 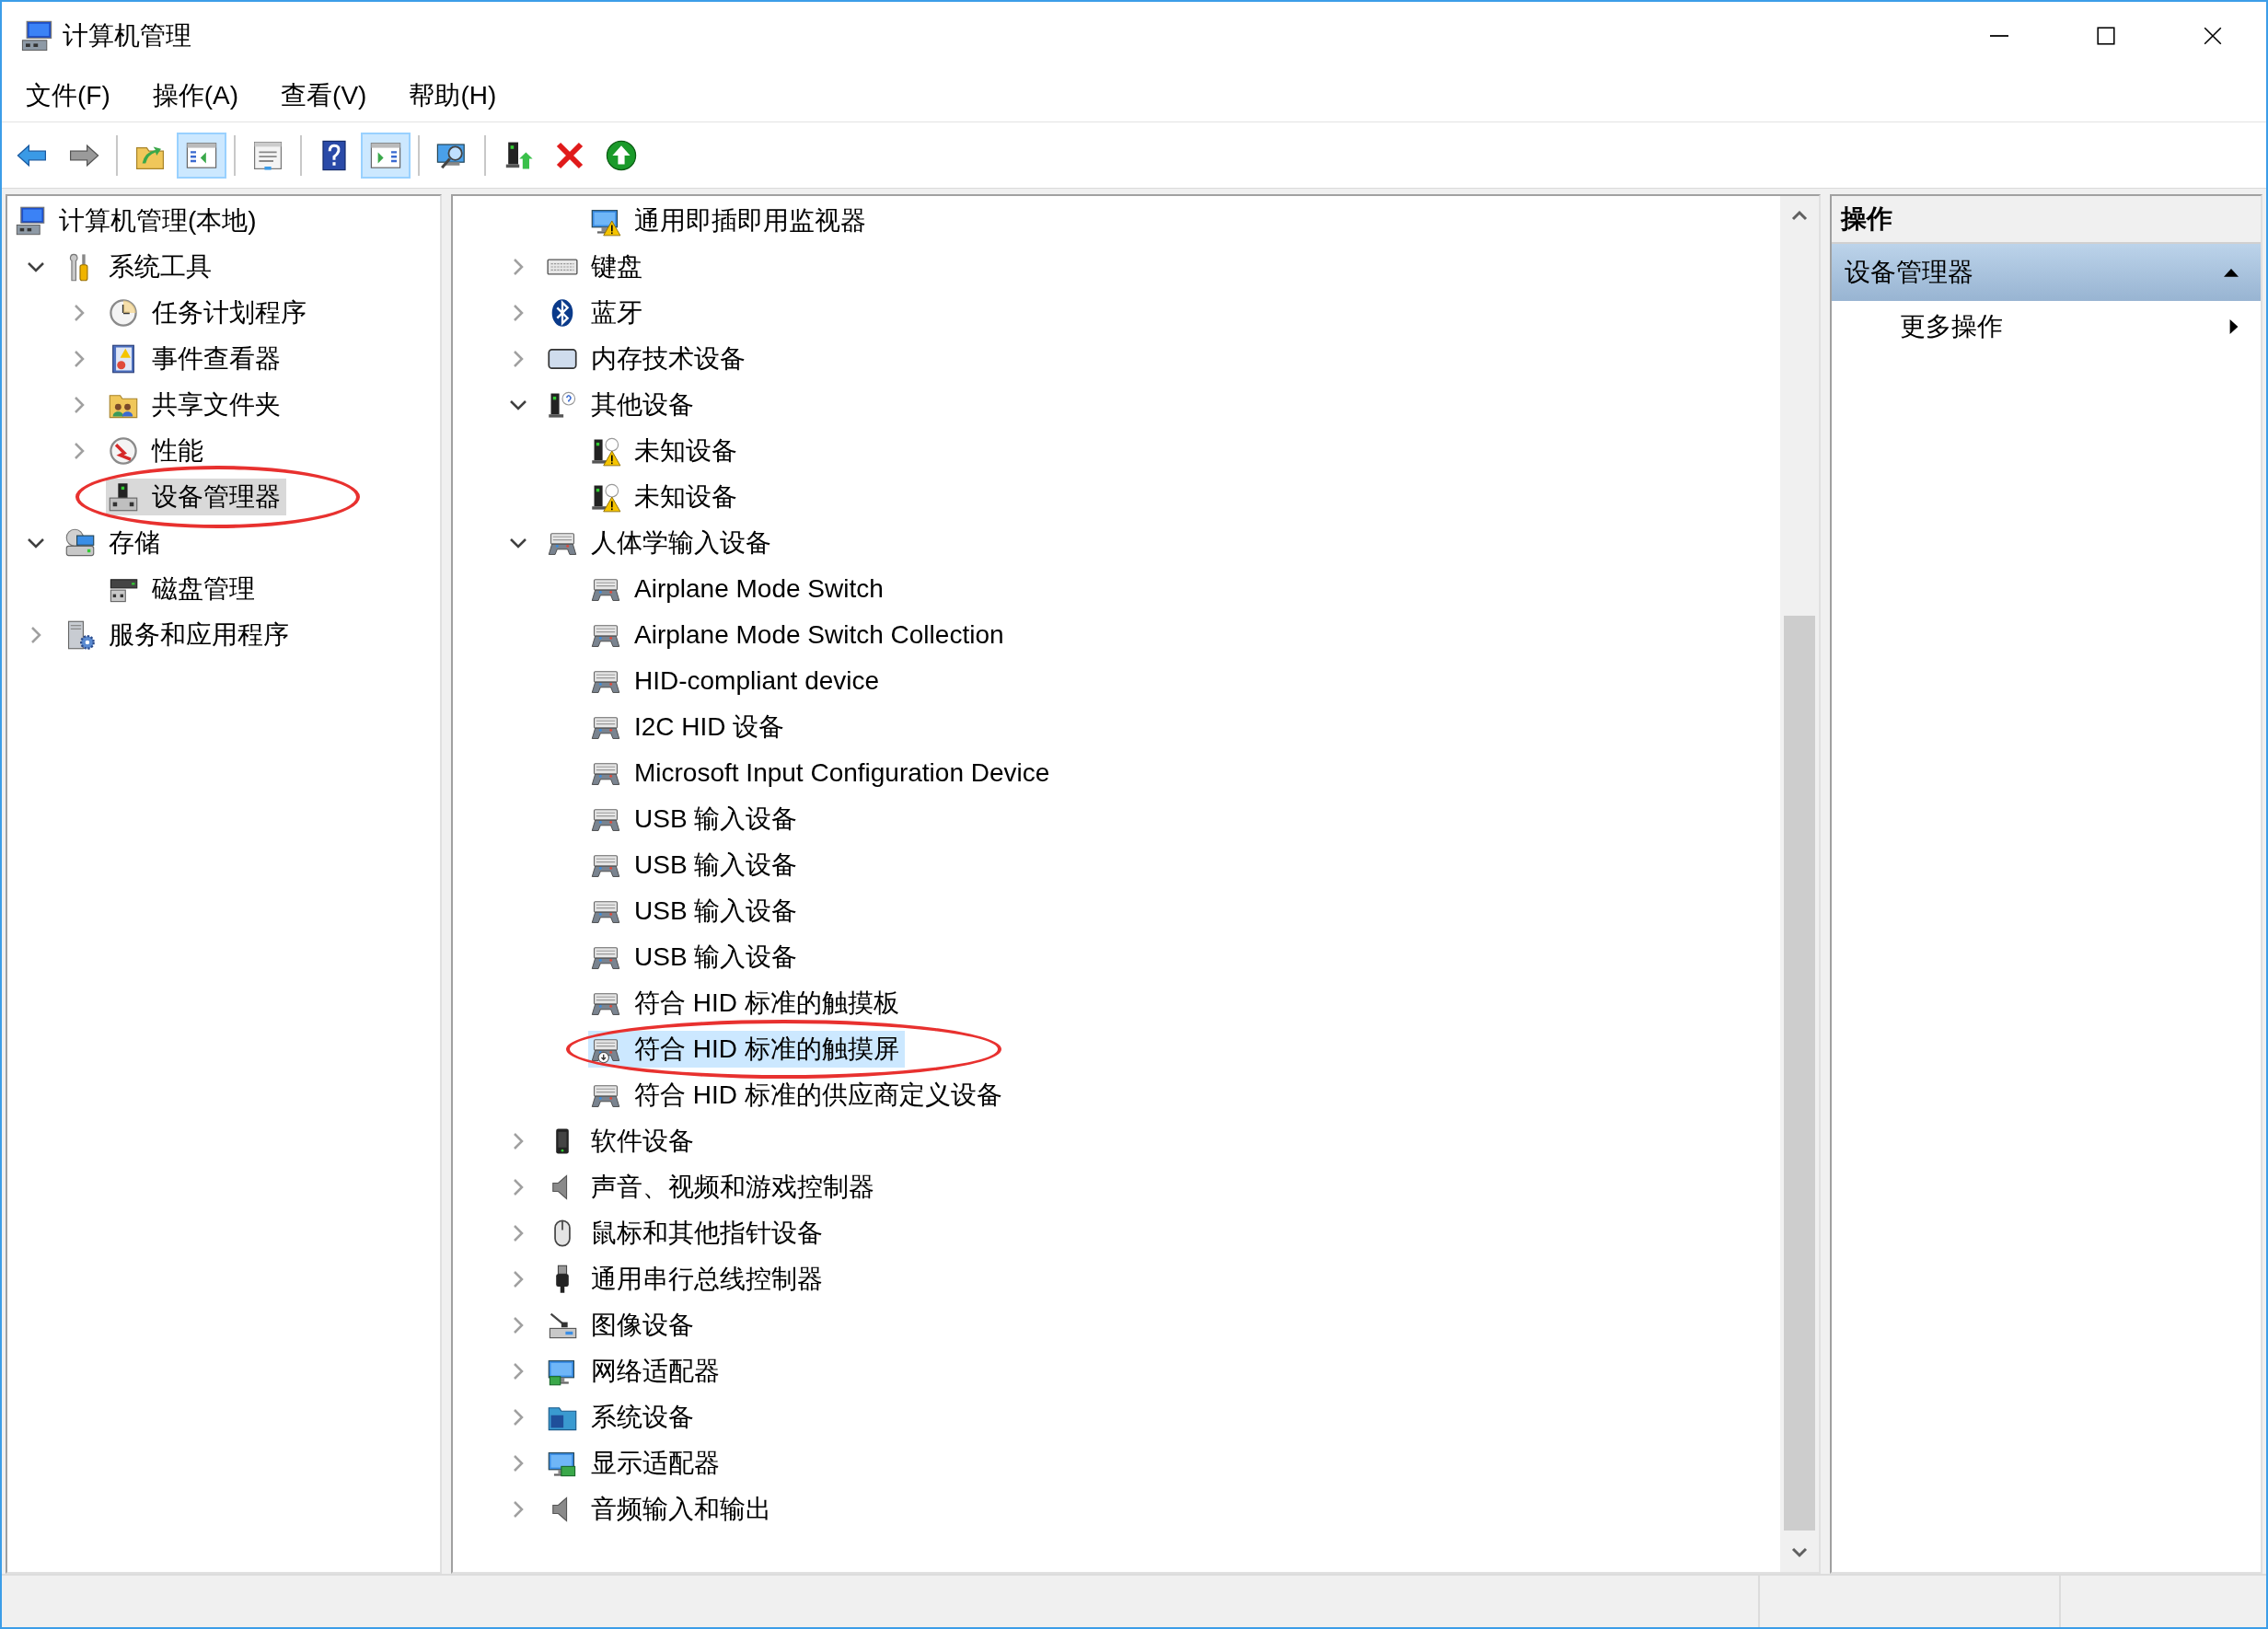 I want to click on tree-item: 网络适配器, so click(x=635, y=1371).